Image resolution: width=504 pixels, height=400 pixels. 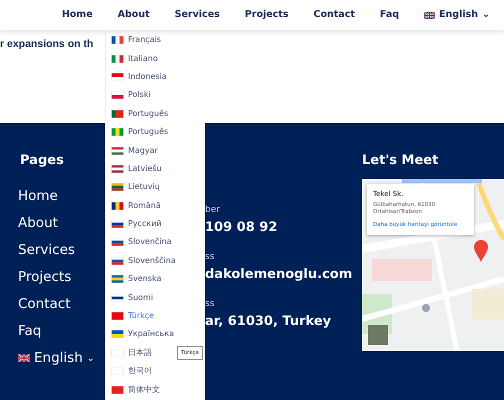 I want to click on nav-link-item: Contact, so click(x=334, y=15).